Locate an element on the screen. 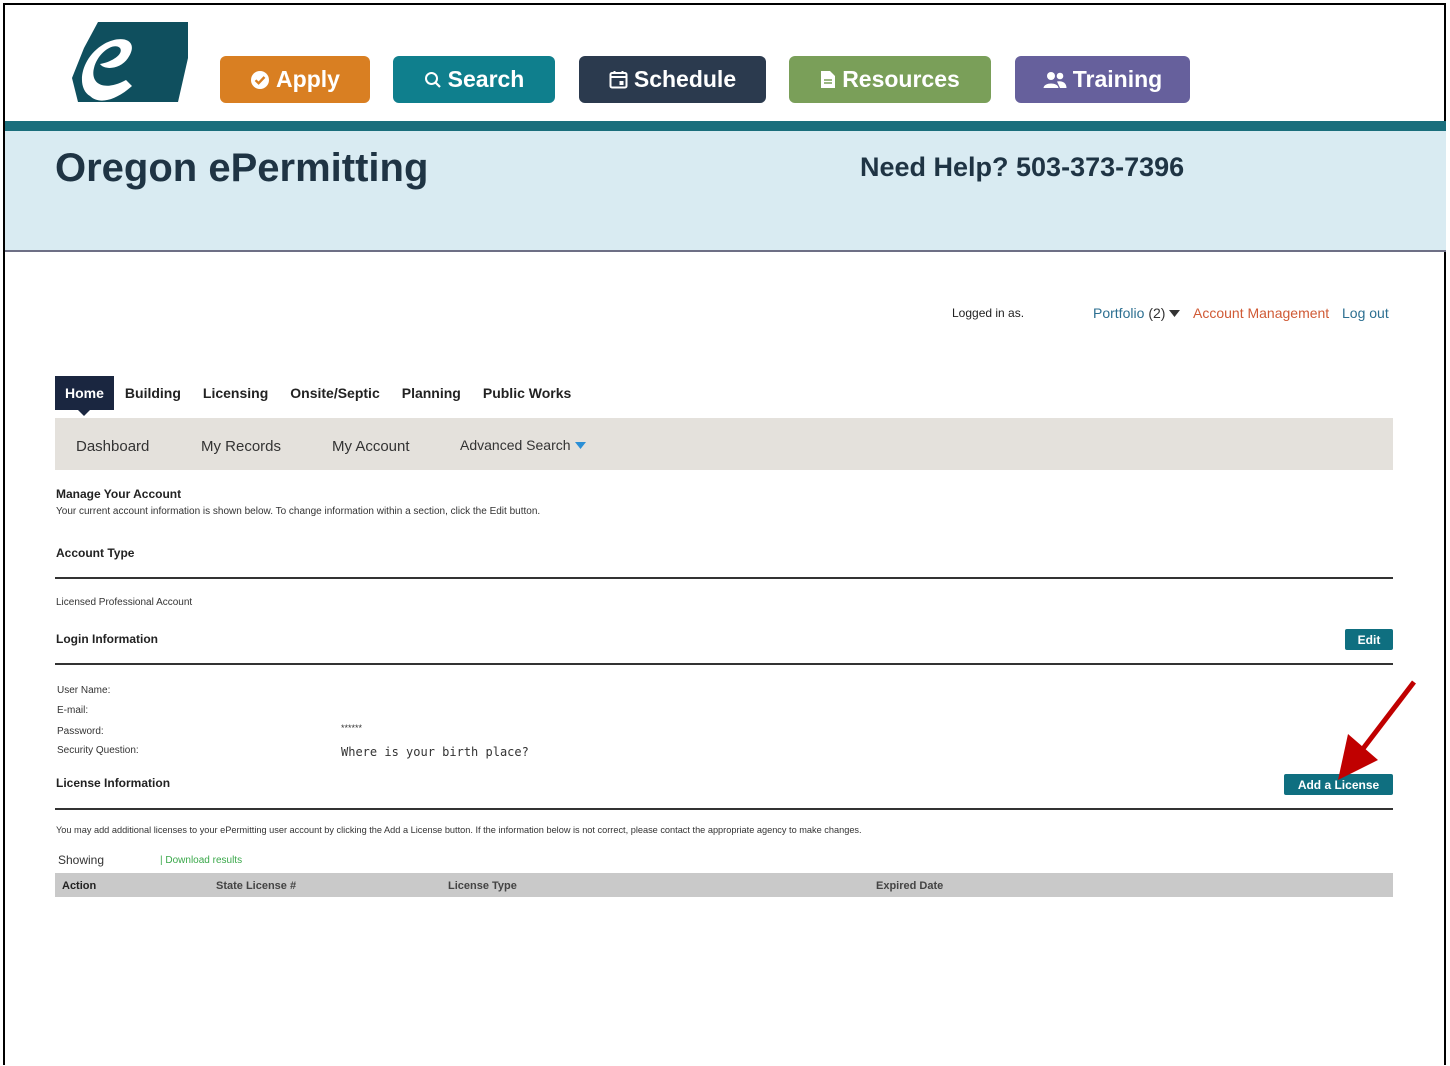 The width and height of the screenshot is (1450, 1066). resources-button: Resources is located at coordinates (890, 79).